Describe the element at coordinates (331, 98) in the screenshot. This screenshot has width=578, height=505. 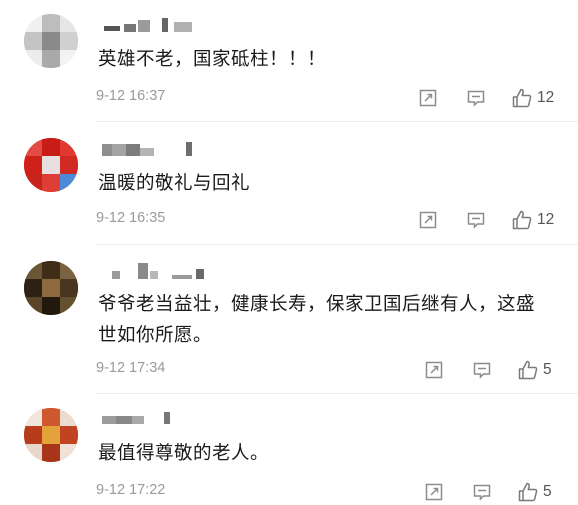
I see `comment-meta: 9-12 16:37 12` at that location.